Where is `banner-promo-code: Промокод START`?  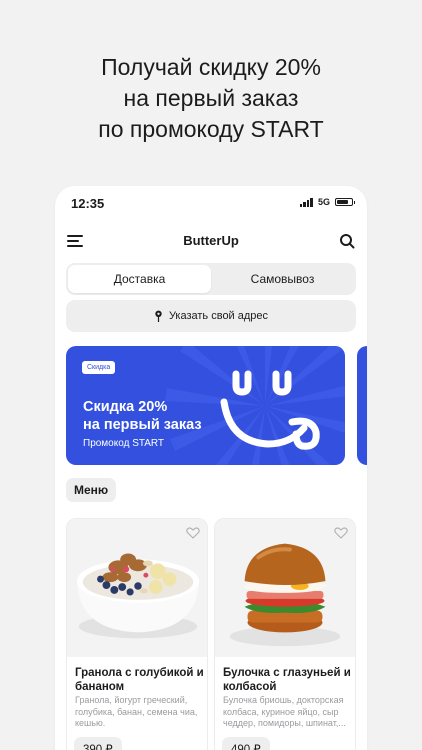
banner-promo-code: Промокод START is located at coordinates (124, 443).